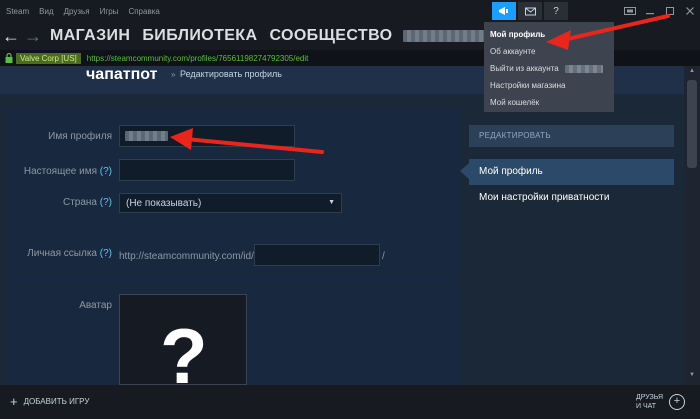 The image size is (700, 419). Describe the element at coordinates (90, 36) in the screenshot. I see `nav-store: МАГАЗИН` at that location.